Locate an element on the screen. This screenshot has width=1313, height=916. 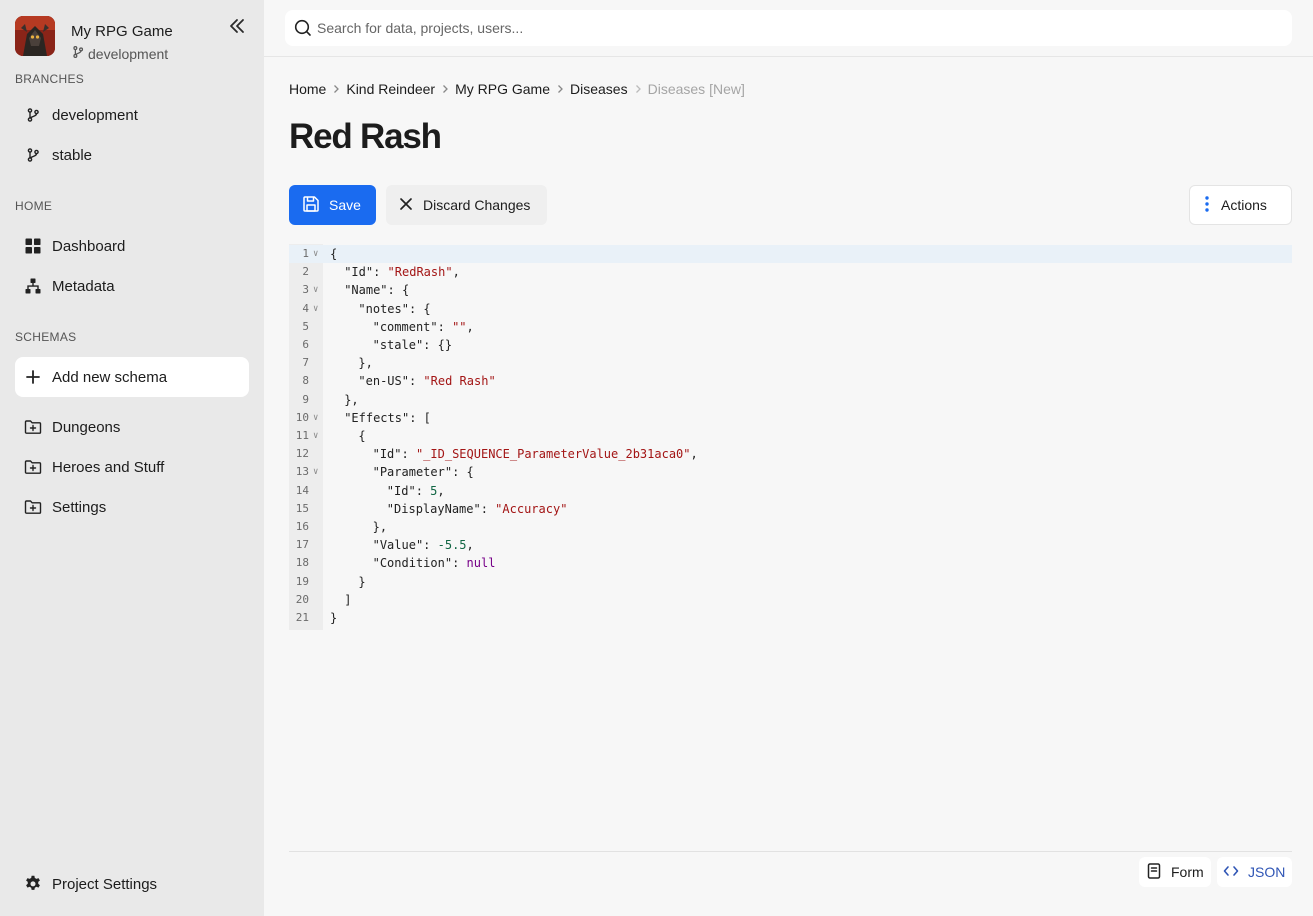
line-number: 6 is located at coordinates (305, 344).